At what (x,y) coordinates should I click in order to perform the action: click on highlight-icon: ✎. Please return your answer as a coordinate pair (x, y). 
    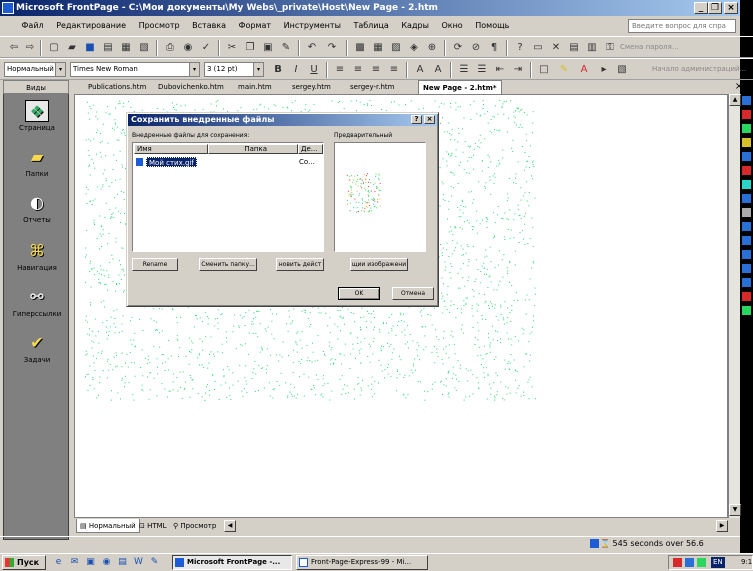
    Looking at the image, I should click on (564, 69).